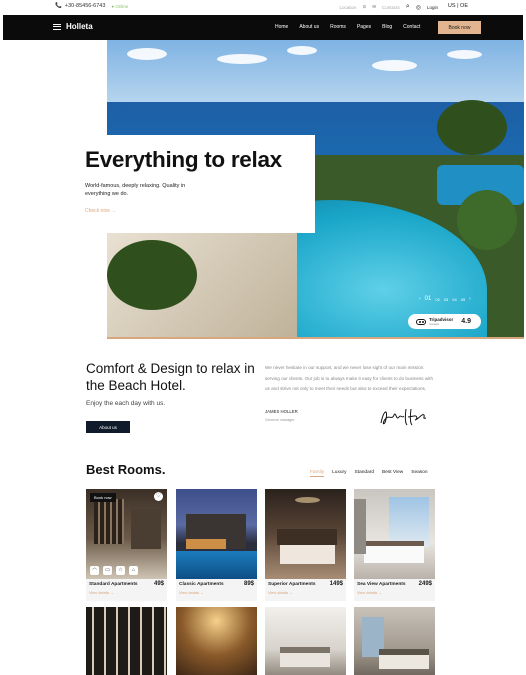  What do you see at coordinates (126, 469) in the screenshot?
I see `rooms-title: Best Rooms.` at bounding box center [126, 469].